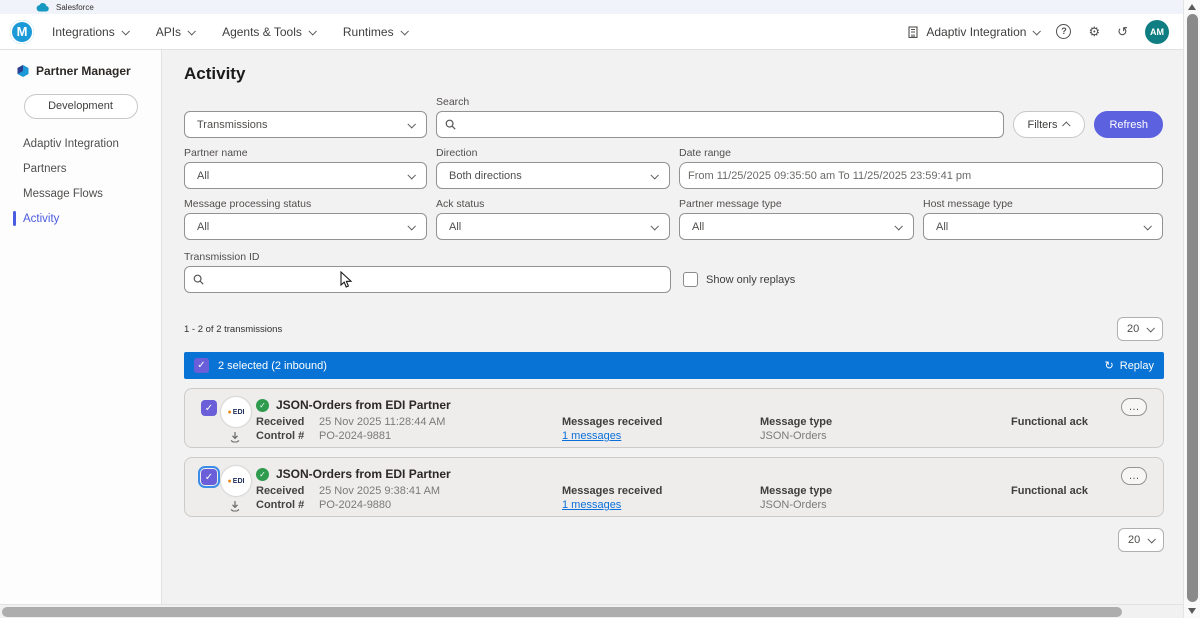 This screenshot has height=618, width=1200. Describe the element at coordinates (305, 175) in the screenshot. I see `partner-name-select: All` at that location.